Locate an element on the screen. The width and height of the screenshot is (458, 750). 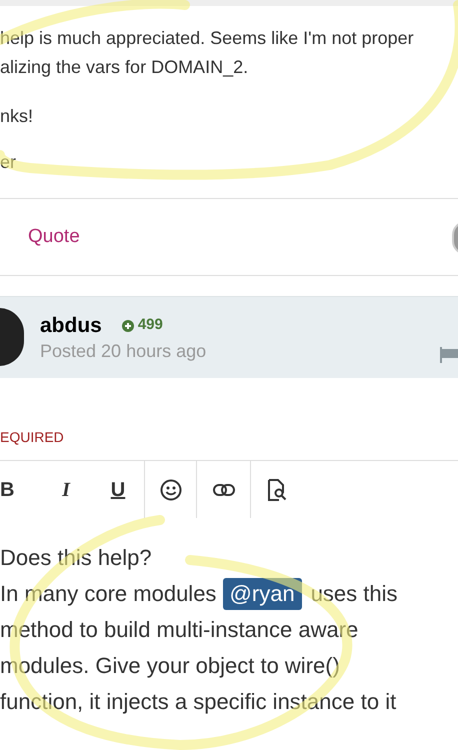
smiley-icon is located at coordinates (171, 489).